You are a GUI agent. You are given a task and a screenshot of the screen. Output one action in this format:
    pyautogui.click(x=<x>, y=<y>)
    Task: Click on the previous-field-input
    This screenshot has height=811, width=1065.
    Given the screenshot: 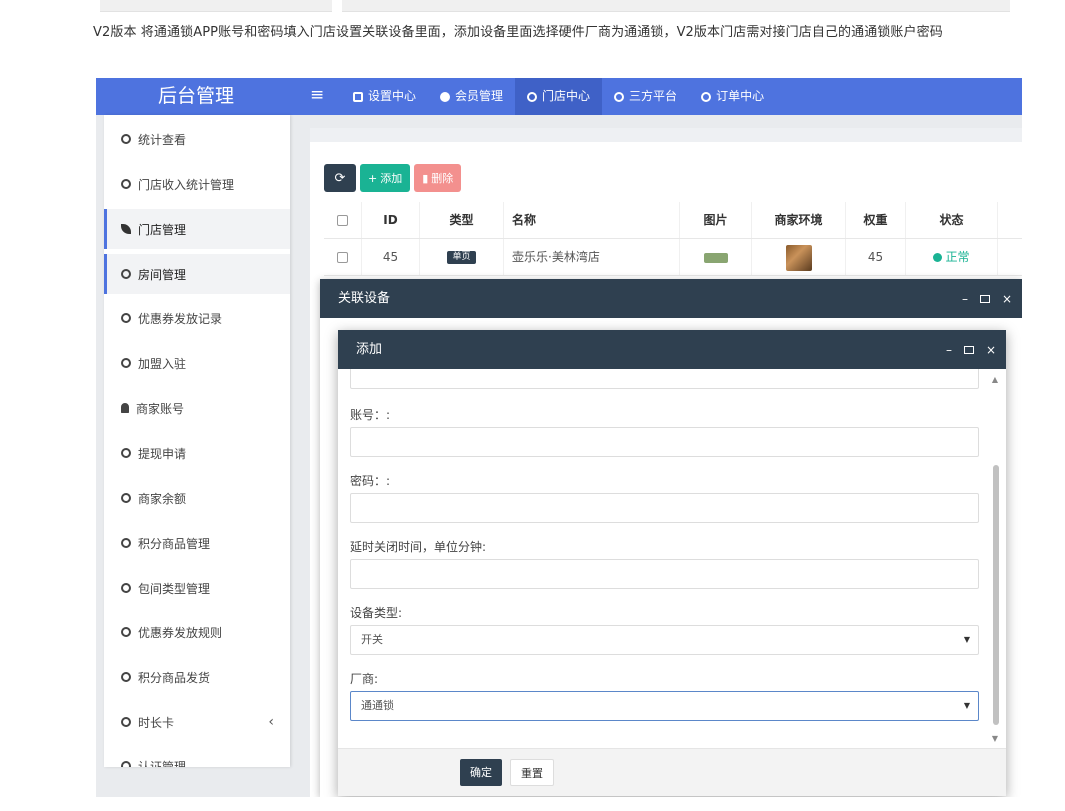 What is the action you would take?
    pyautogui.click(x=664, y=379)
    